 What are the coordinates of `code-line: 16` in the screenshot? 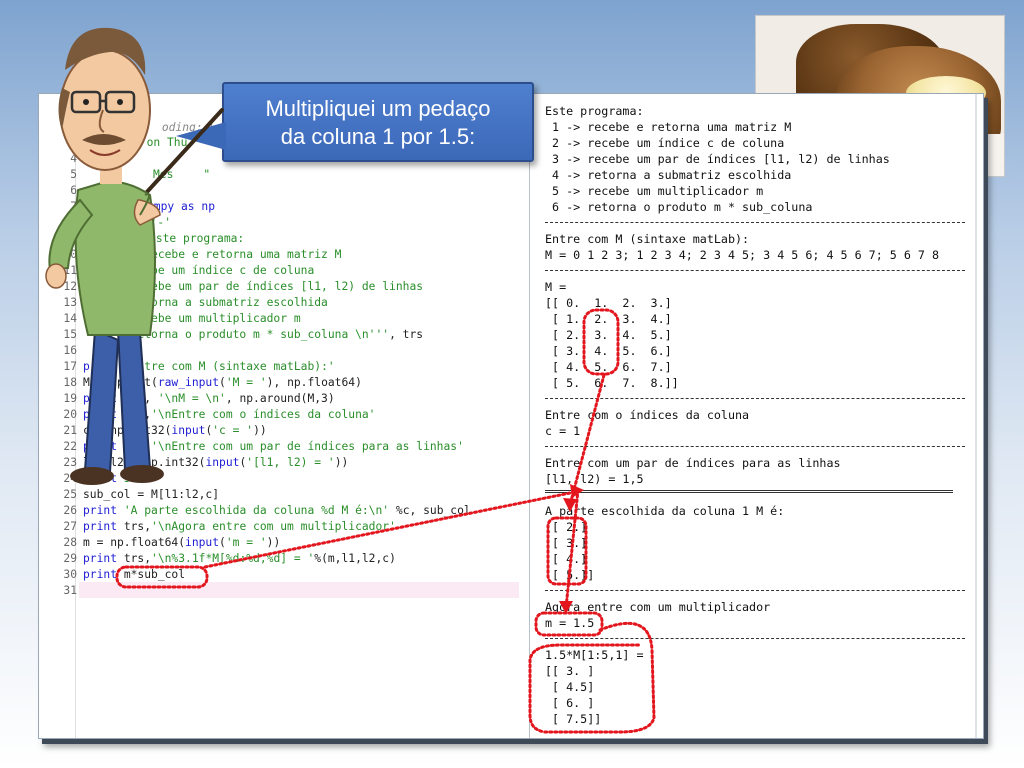 It's located at (61, 351).